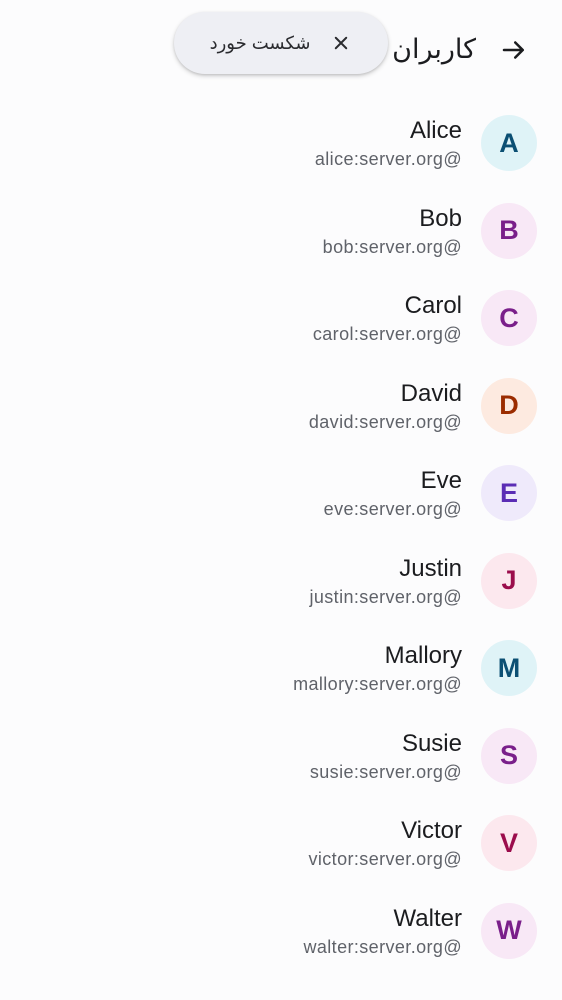 This screenshot has width=562, height=1000. What do you see at coordinates (509, 755) in the screenshot?
I see `avatar: S` at bounding box center [509, 755].